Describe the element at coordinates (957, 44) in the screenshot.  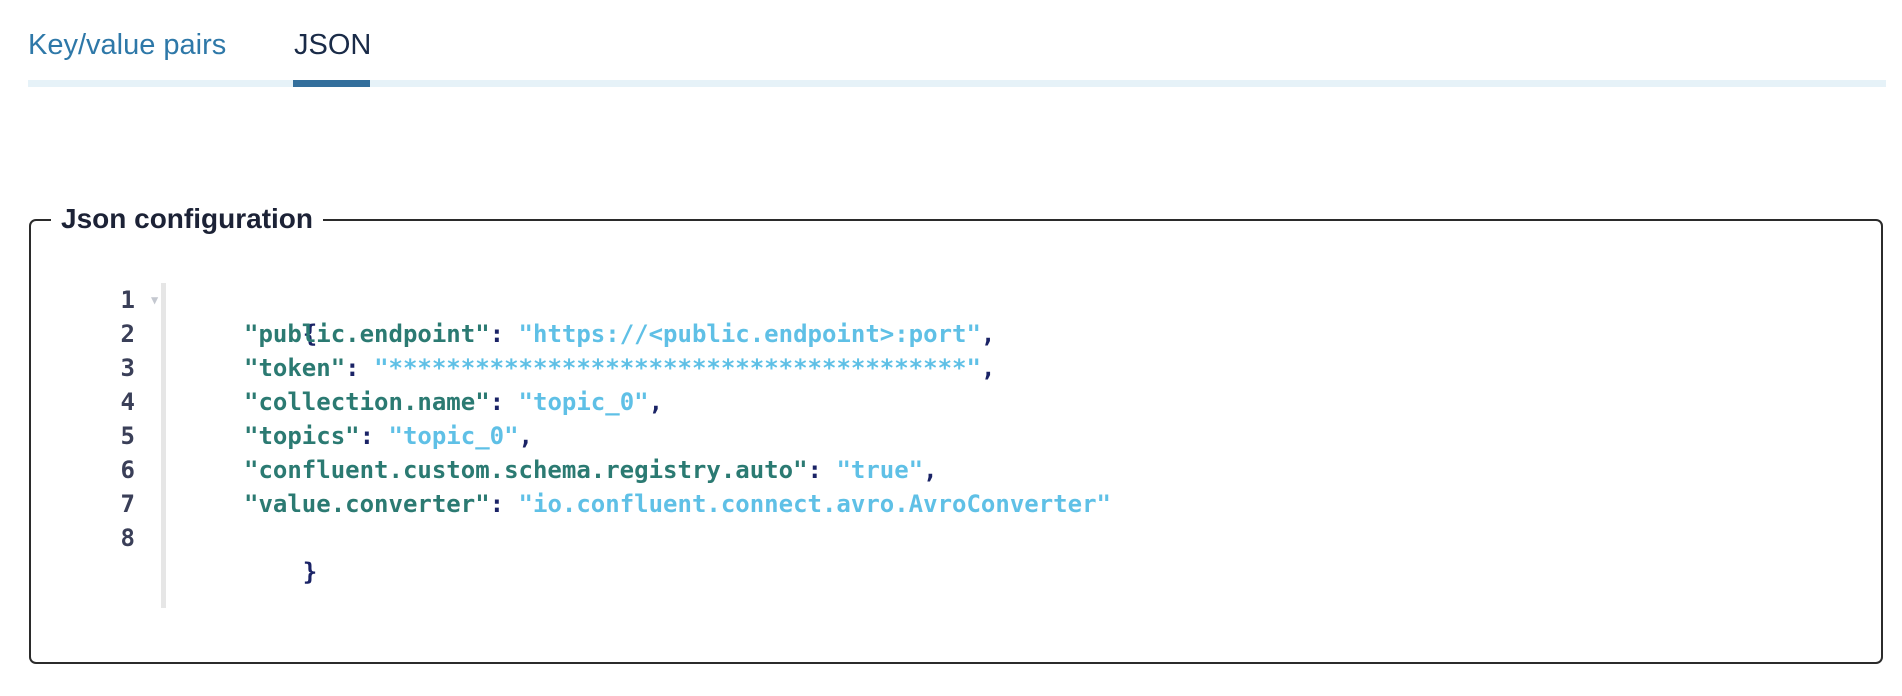
I see `tab-bar: Key/value pairs JSON` at that location.